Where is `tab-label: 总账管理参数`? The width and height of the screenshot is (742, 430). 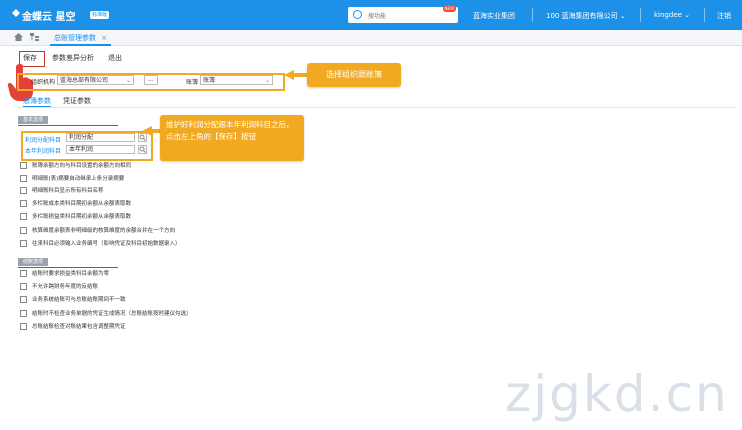
tab-label: 总账管理参数 is located at coordinates (75, 38).